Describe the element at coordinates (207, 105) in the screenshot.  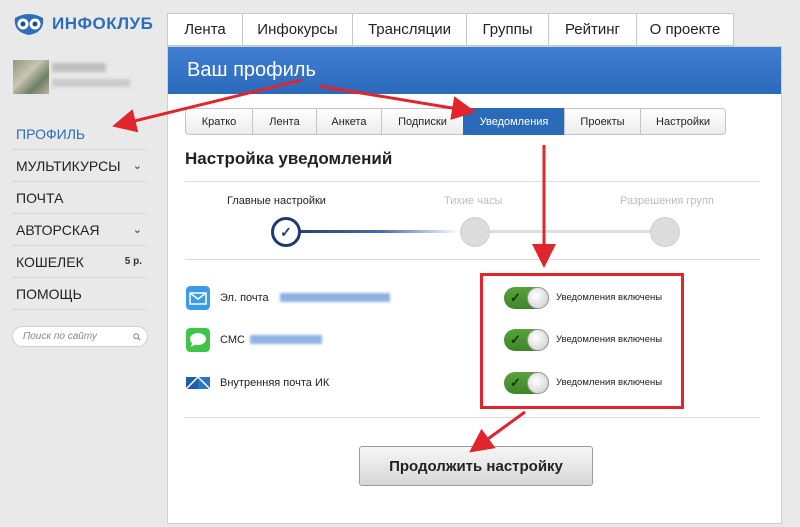
I see `arrow-to-profile` at that location.